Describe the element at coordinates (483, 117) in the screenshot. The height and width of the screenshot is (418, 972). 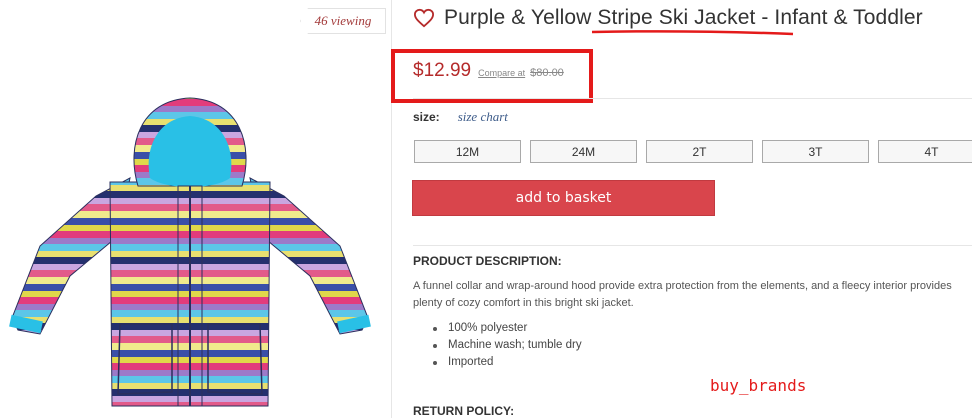
I see `size-chart-link: size chart` at that location.